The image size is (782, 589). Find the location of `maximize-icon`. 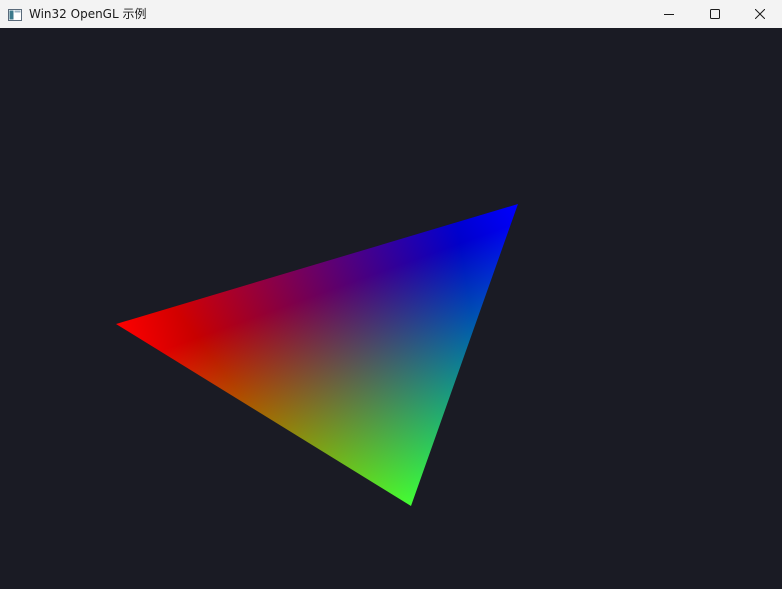

maximize-icon is located at coordinates (715, 14).